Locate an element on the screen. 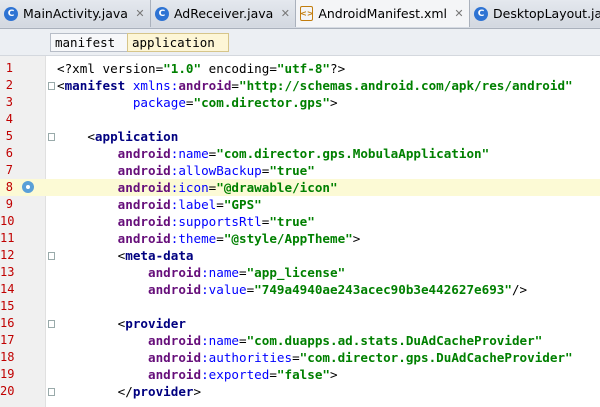  code-text: android:exported="false"> is located at coordinates (197, 374).